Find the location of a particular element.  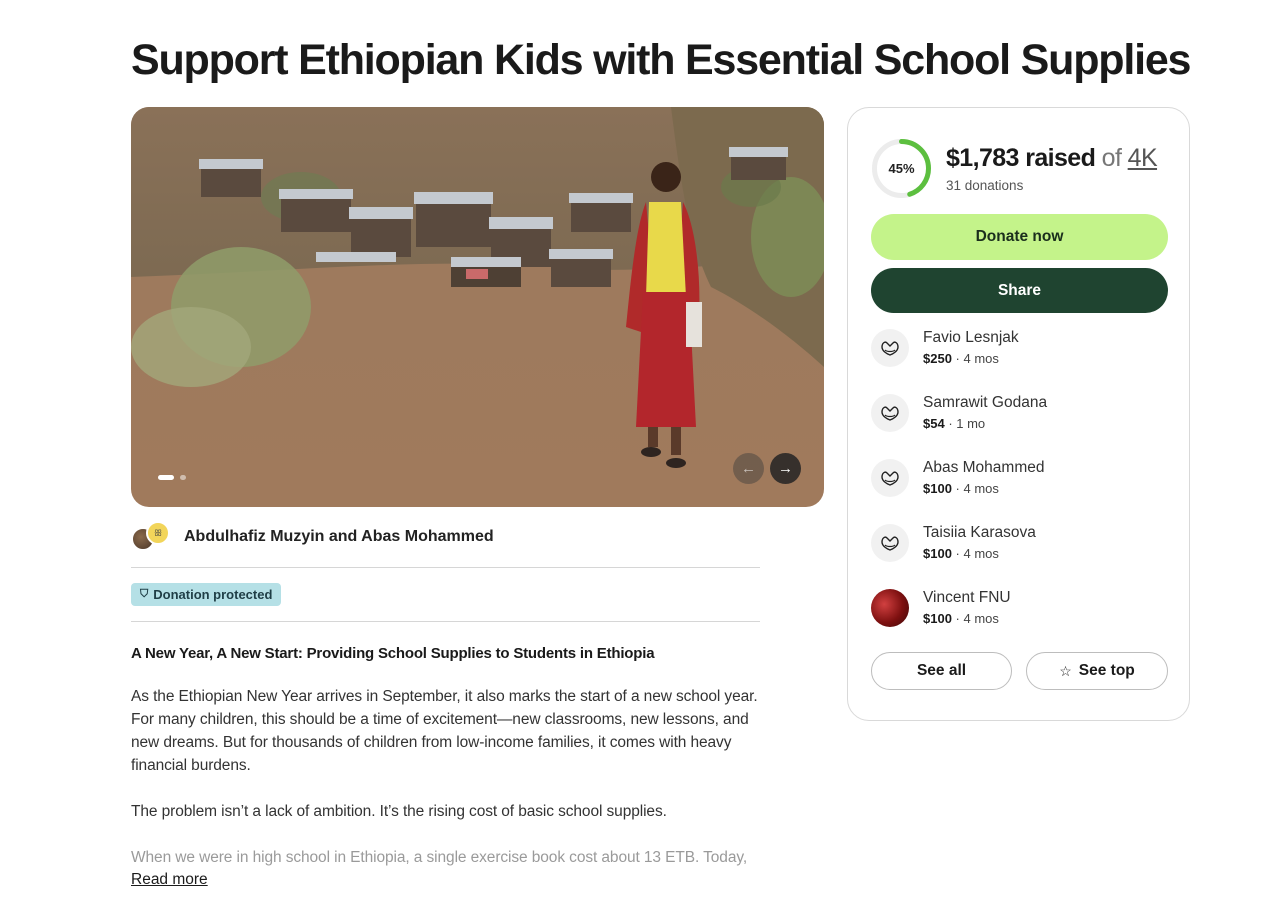

donor-name: Abas Mohammed is located at coordinates (984, 467).